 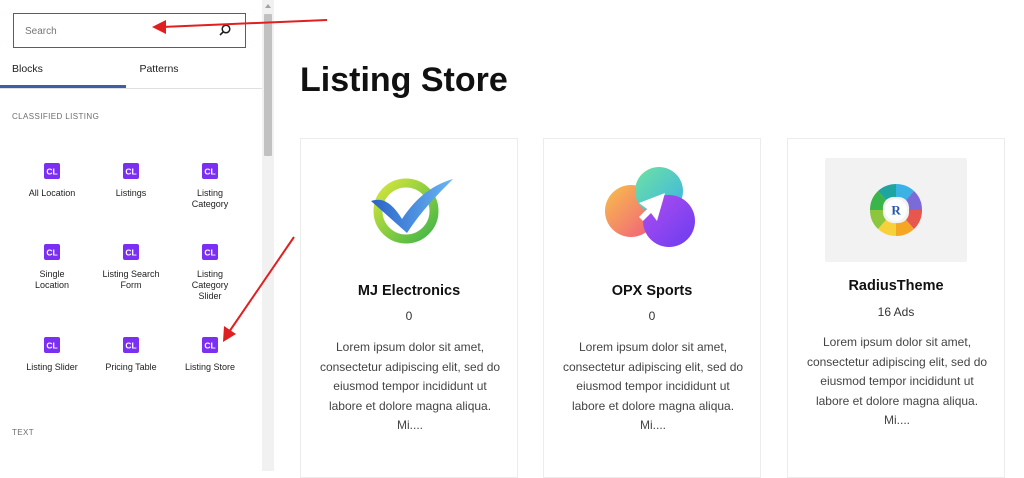 I want to click on radiustheme-logo-frame: R, so click(x=896, y=210).